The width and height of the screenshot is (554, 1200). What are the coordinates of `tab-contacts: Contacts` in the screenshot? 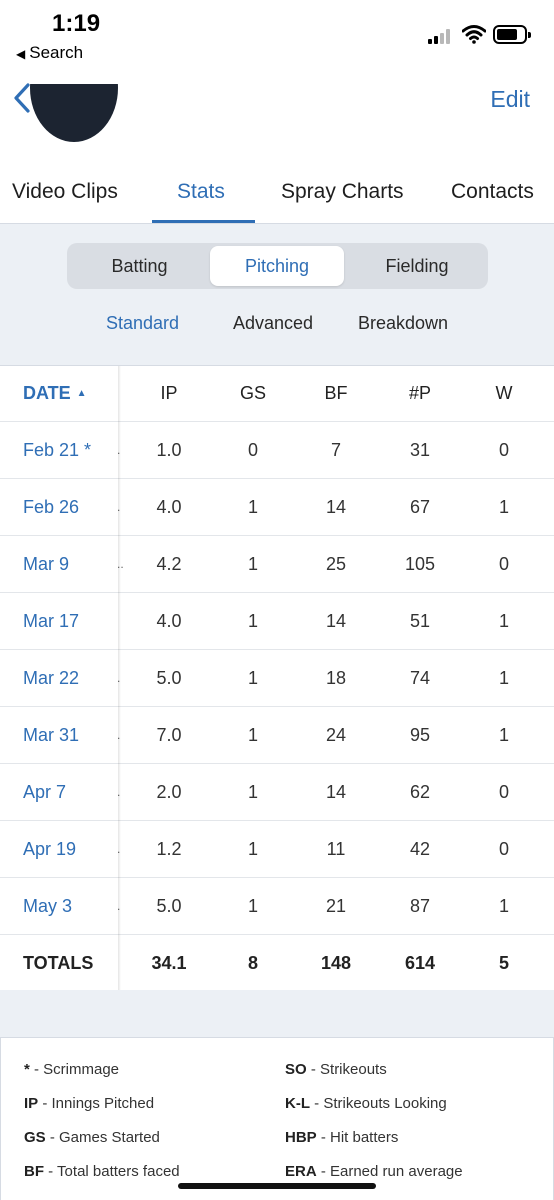 It's located at (492, 192).